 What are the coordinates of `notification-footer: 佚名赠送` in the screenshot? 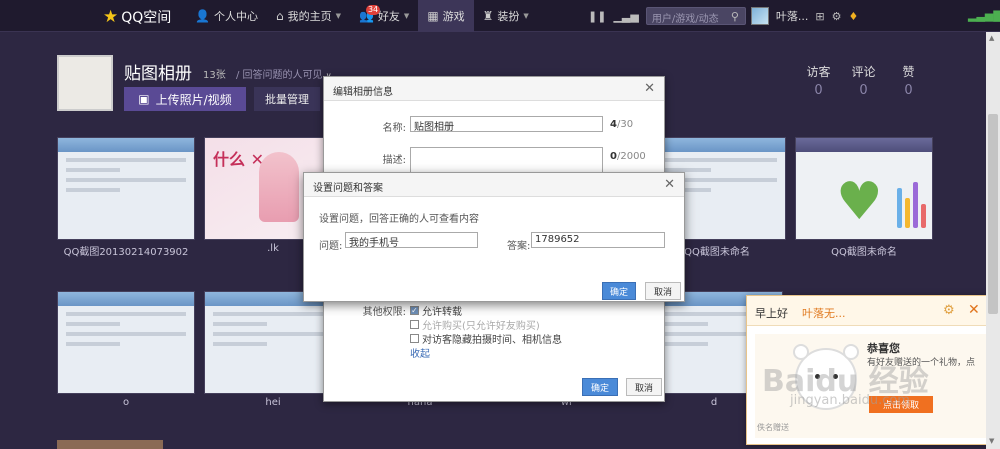 It's located at (773, 427).